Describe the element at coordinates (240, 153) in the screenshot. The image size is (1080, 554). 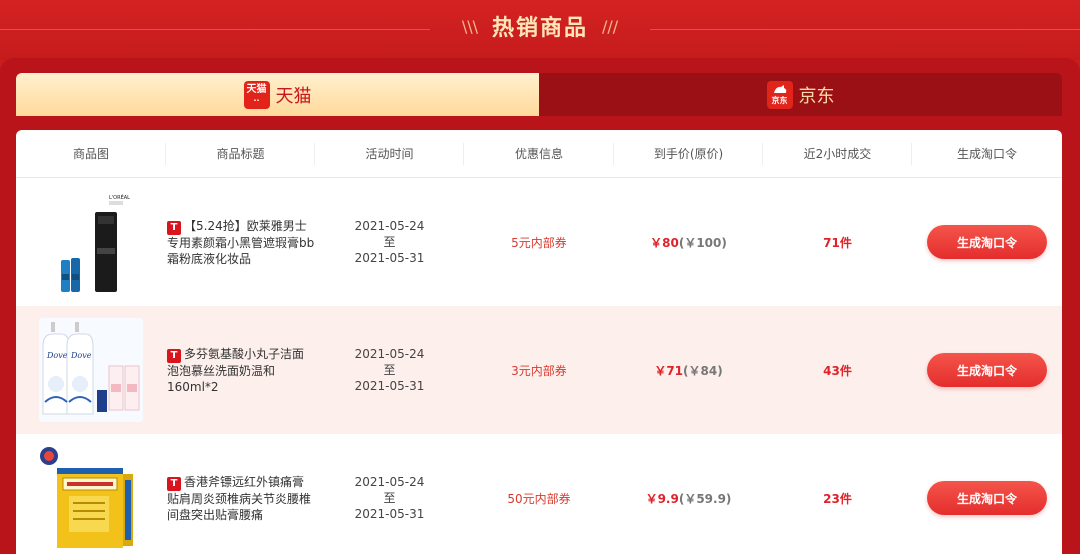
I see `header-title: 商品标题` at that location.